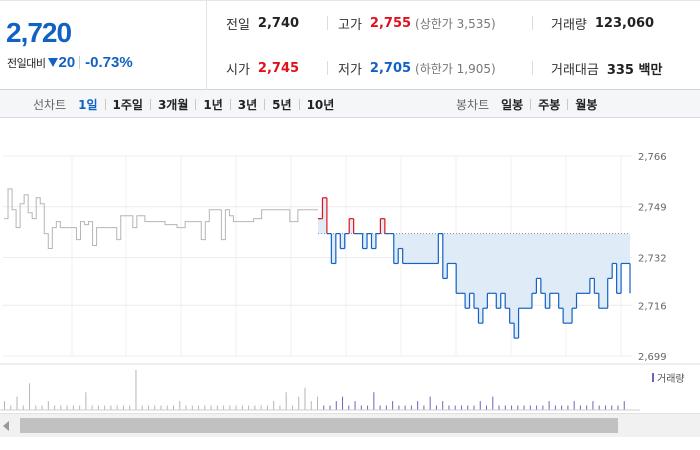 The image size is (700, 450). What do you see at coordinates (319, 425) in the screenshot?
I see `scroll-thumb` at bounding box center [319, 425].